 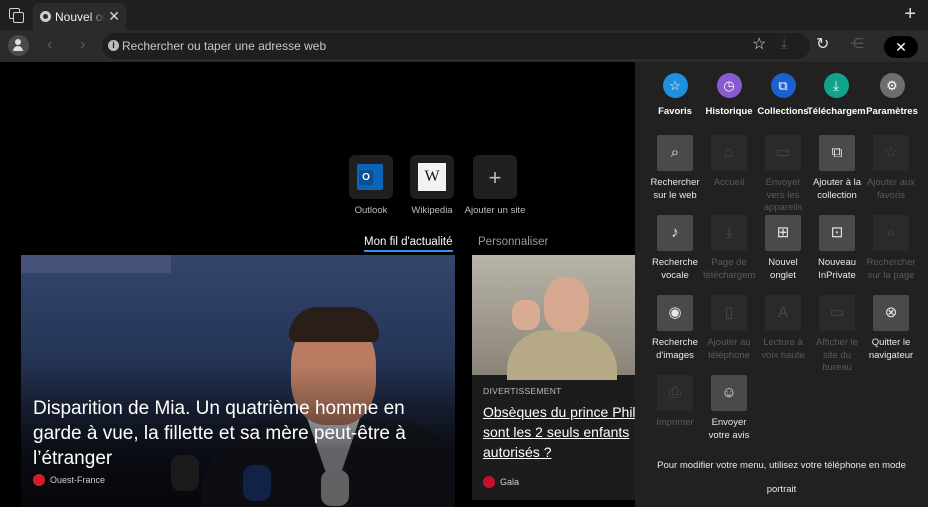 What do you see at coordinates (675, 414) in the screenshot?
I see `menu-print: ⎙ Imprimer` at bounding box center [675, 414].